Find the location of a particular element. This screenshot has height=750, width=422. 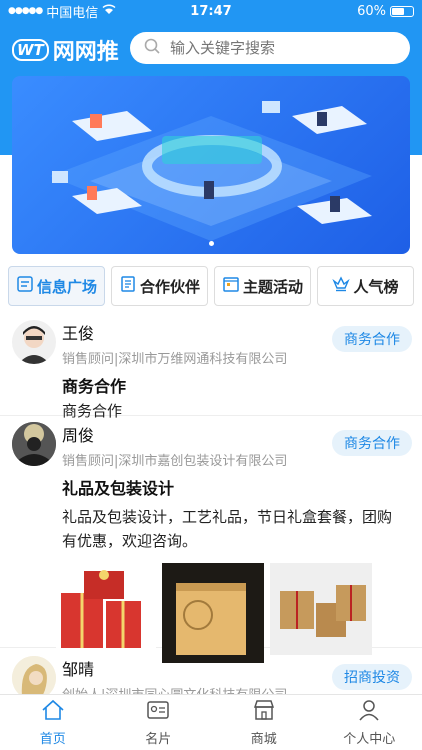

nav-label: 名片 is located at coordinates (158, 739).